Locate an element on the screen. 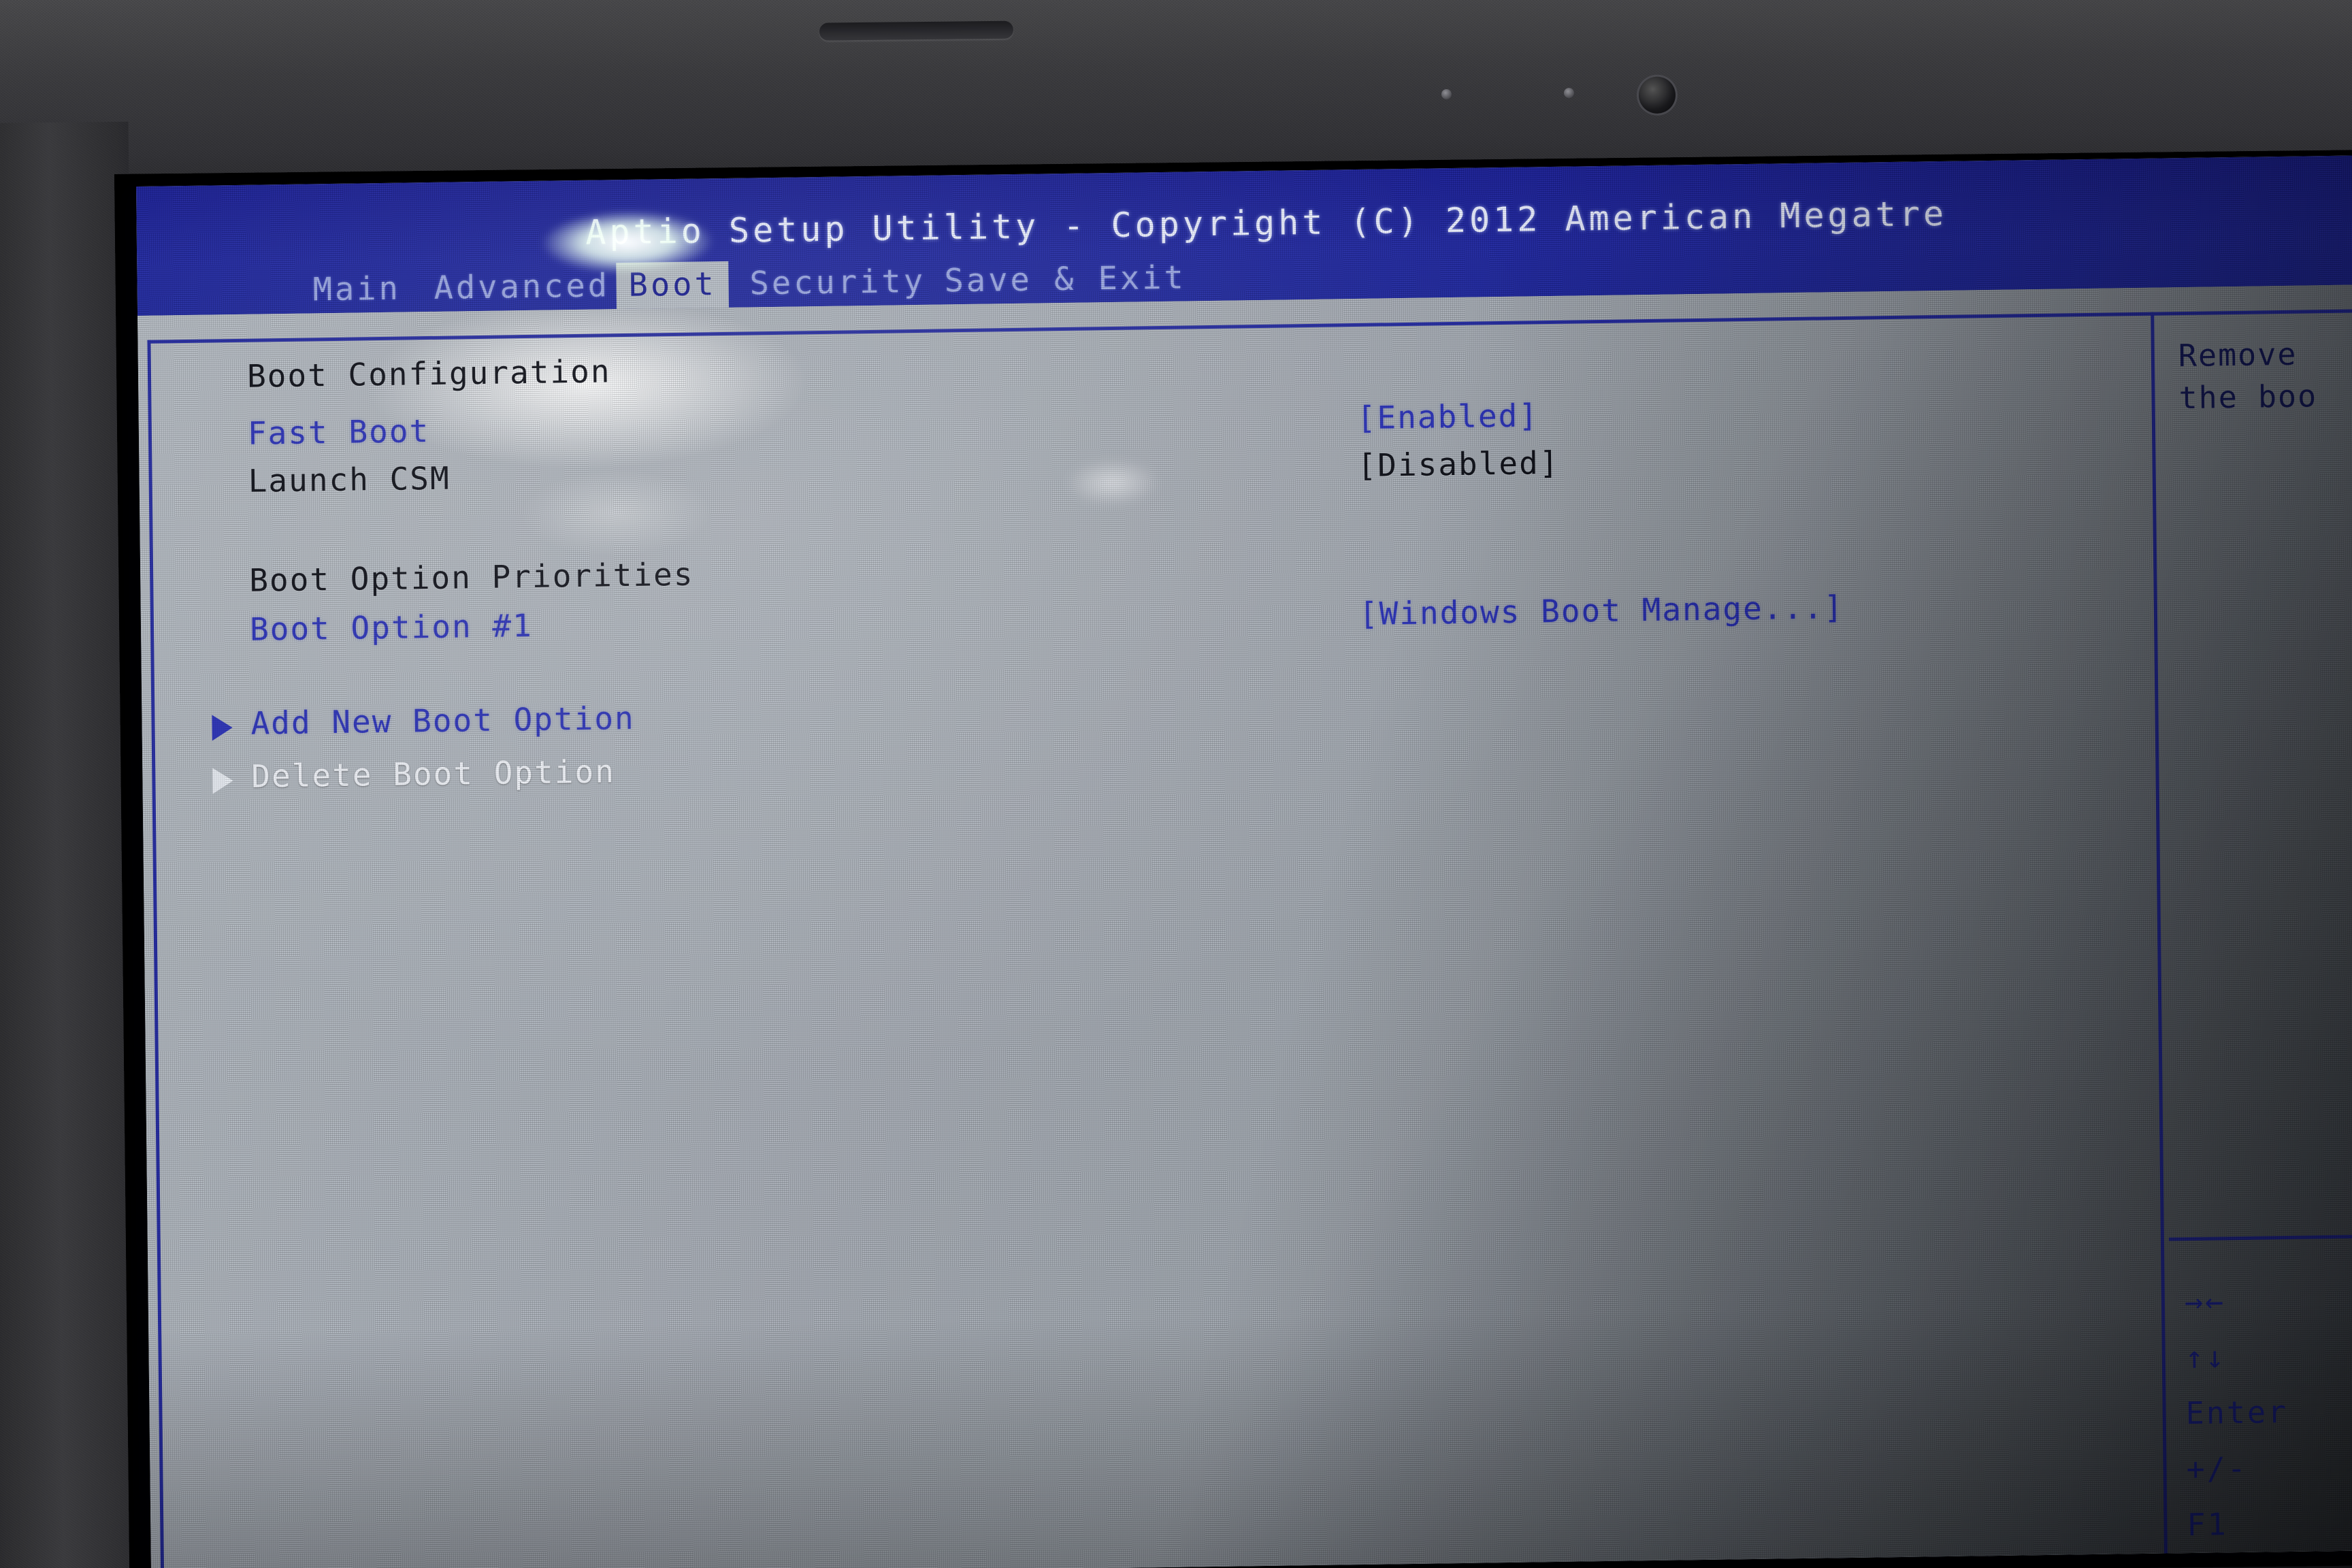 This screenshot has width=2352, height=1568. hotkey-row: ↑↓: is located at coordinates (2268, 1364).